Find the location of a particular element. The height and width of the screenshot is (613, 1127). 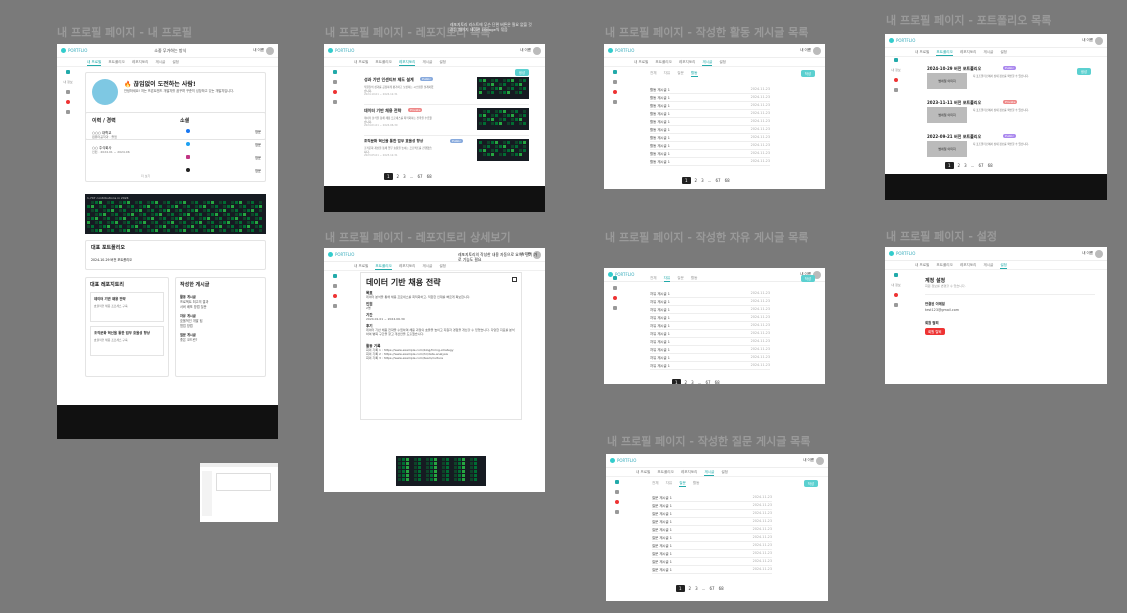

more-link: 더 보기 is located at coordinates (145, 176).